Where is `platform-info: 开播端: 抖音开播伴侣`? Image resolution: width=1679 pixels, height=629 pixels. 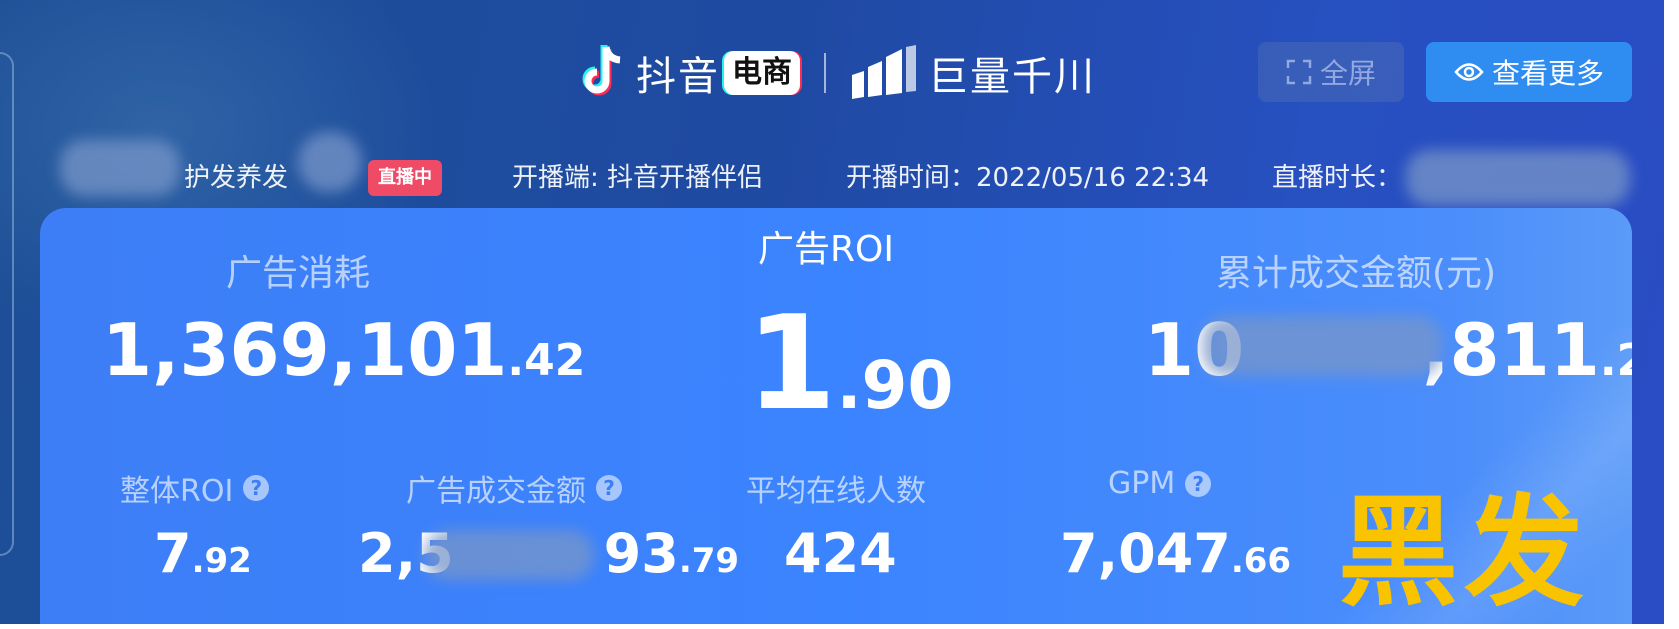
platform-info: 开播端: 抖音开播伴侣 is located at coordinates (638, 178).